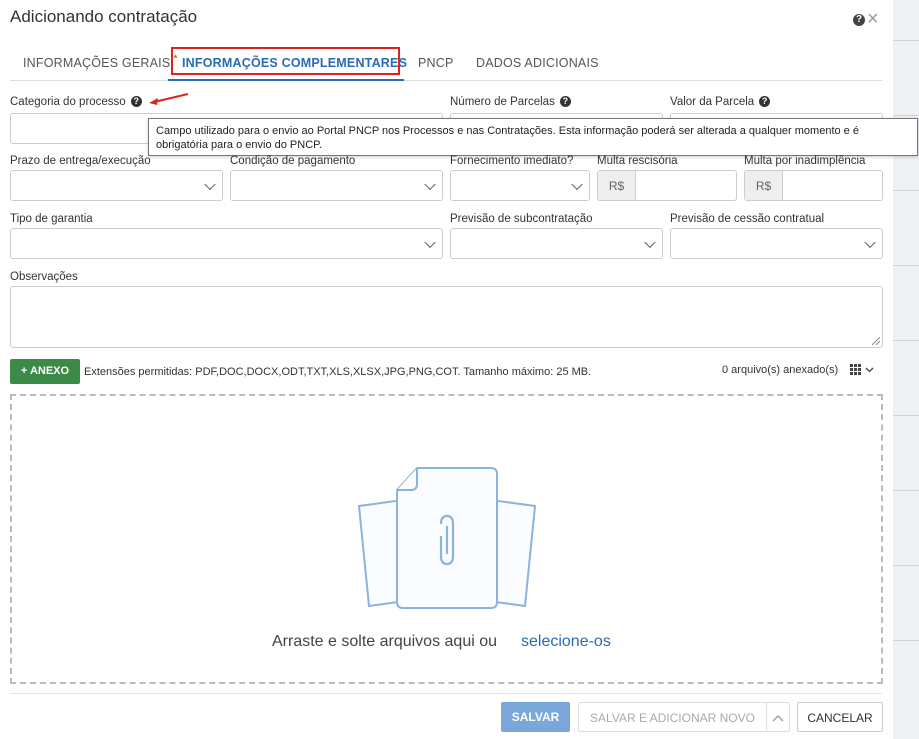  I want to click on observacoes-label: Observações, so click(44, 277).